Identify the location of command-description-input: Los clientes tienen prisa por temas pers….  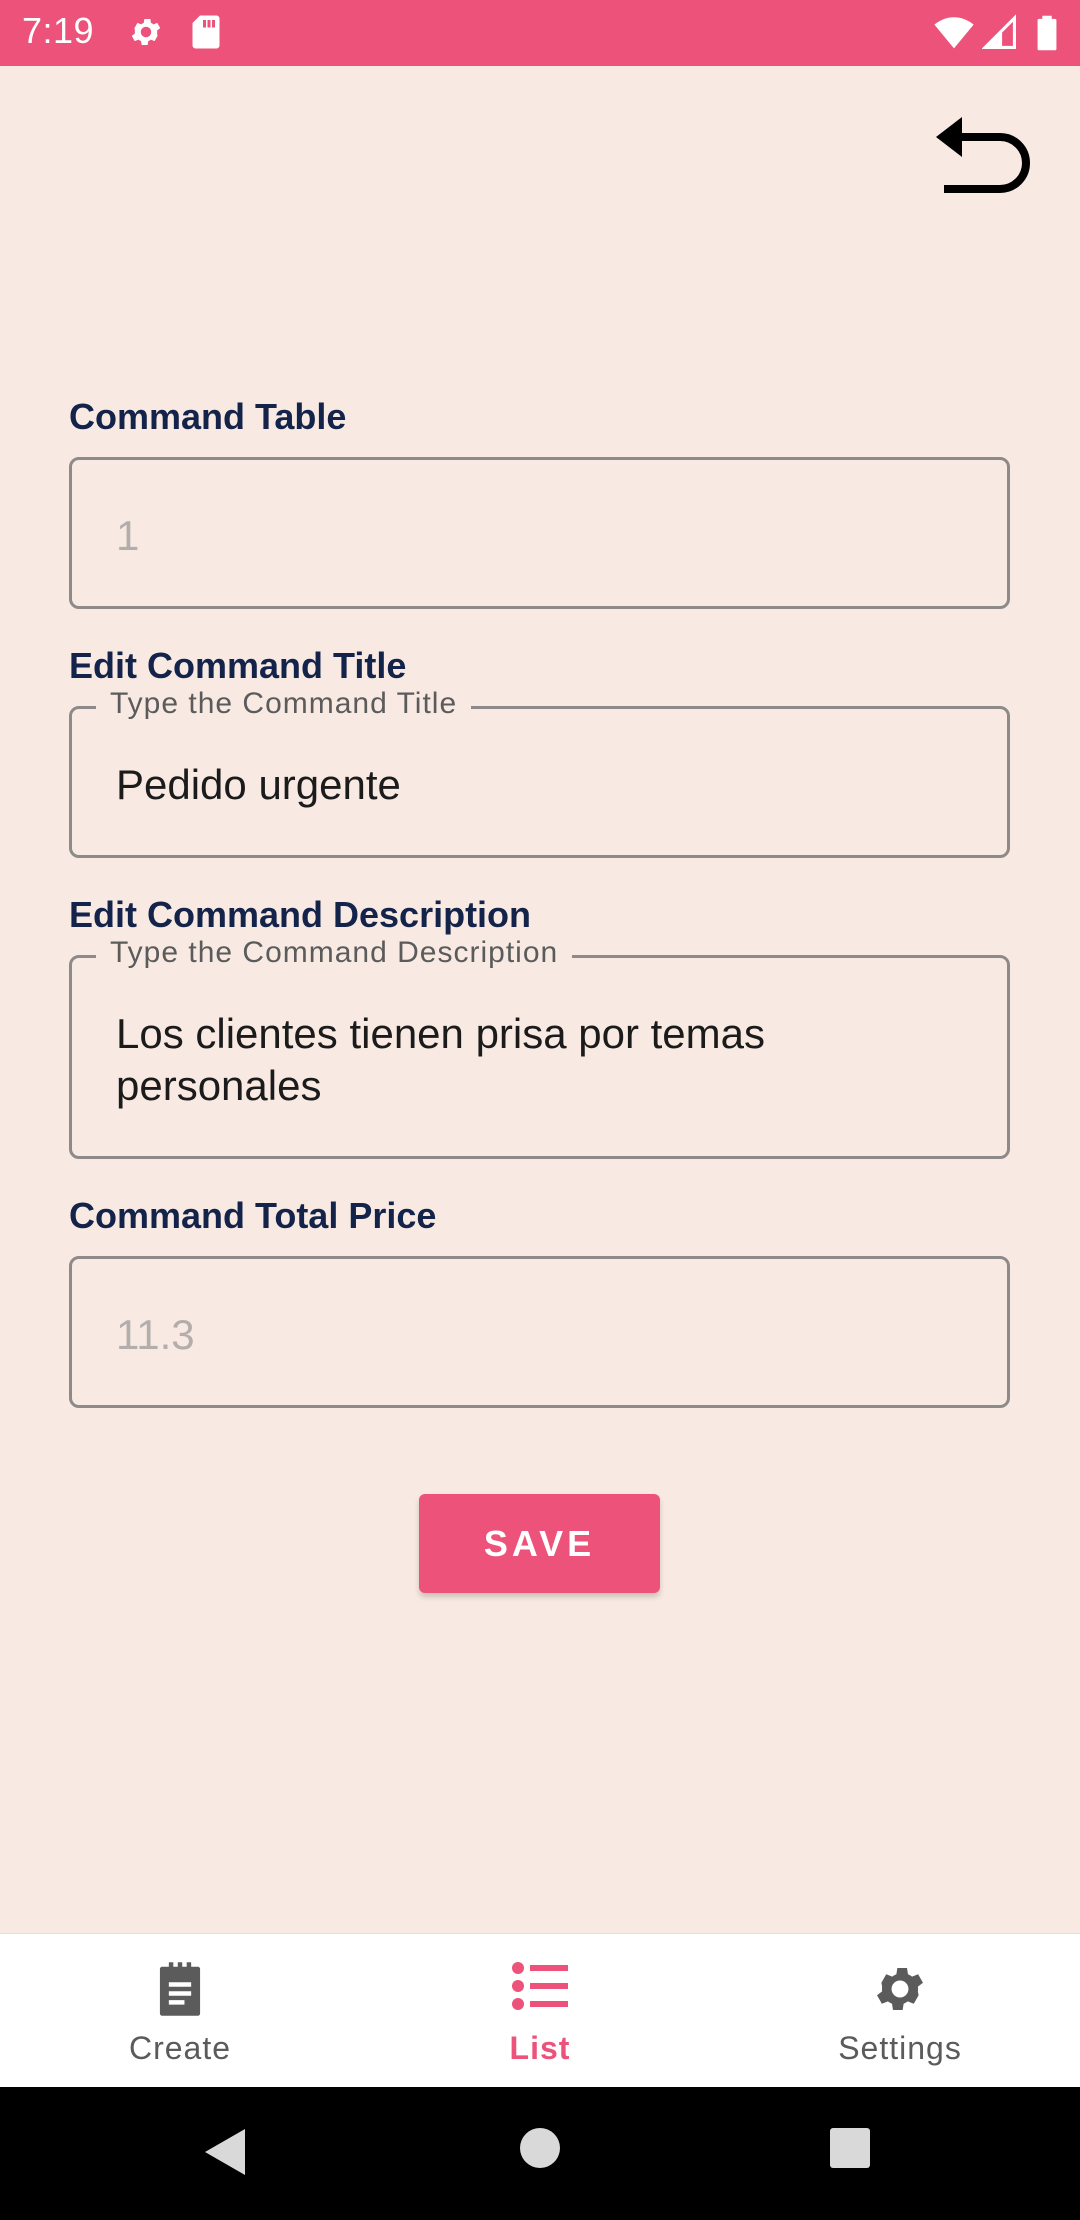
(536, 1060).